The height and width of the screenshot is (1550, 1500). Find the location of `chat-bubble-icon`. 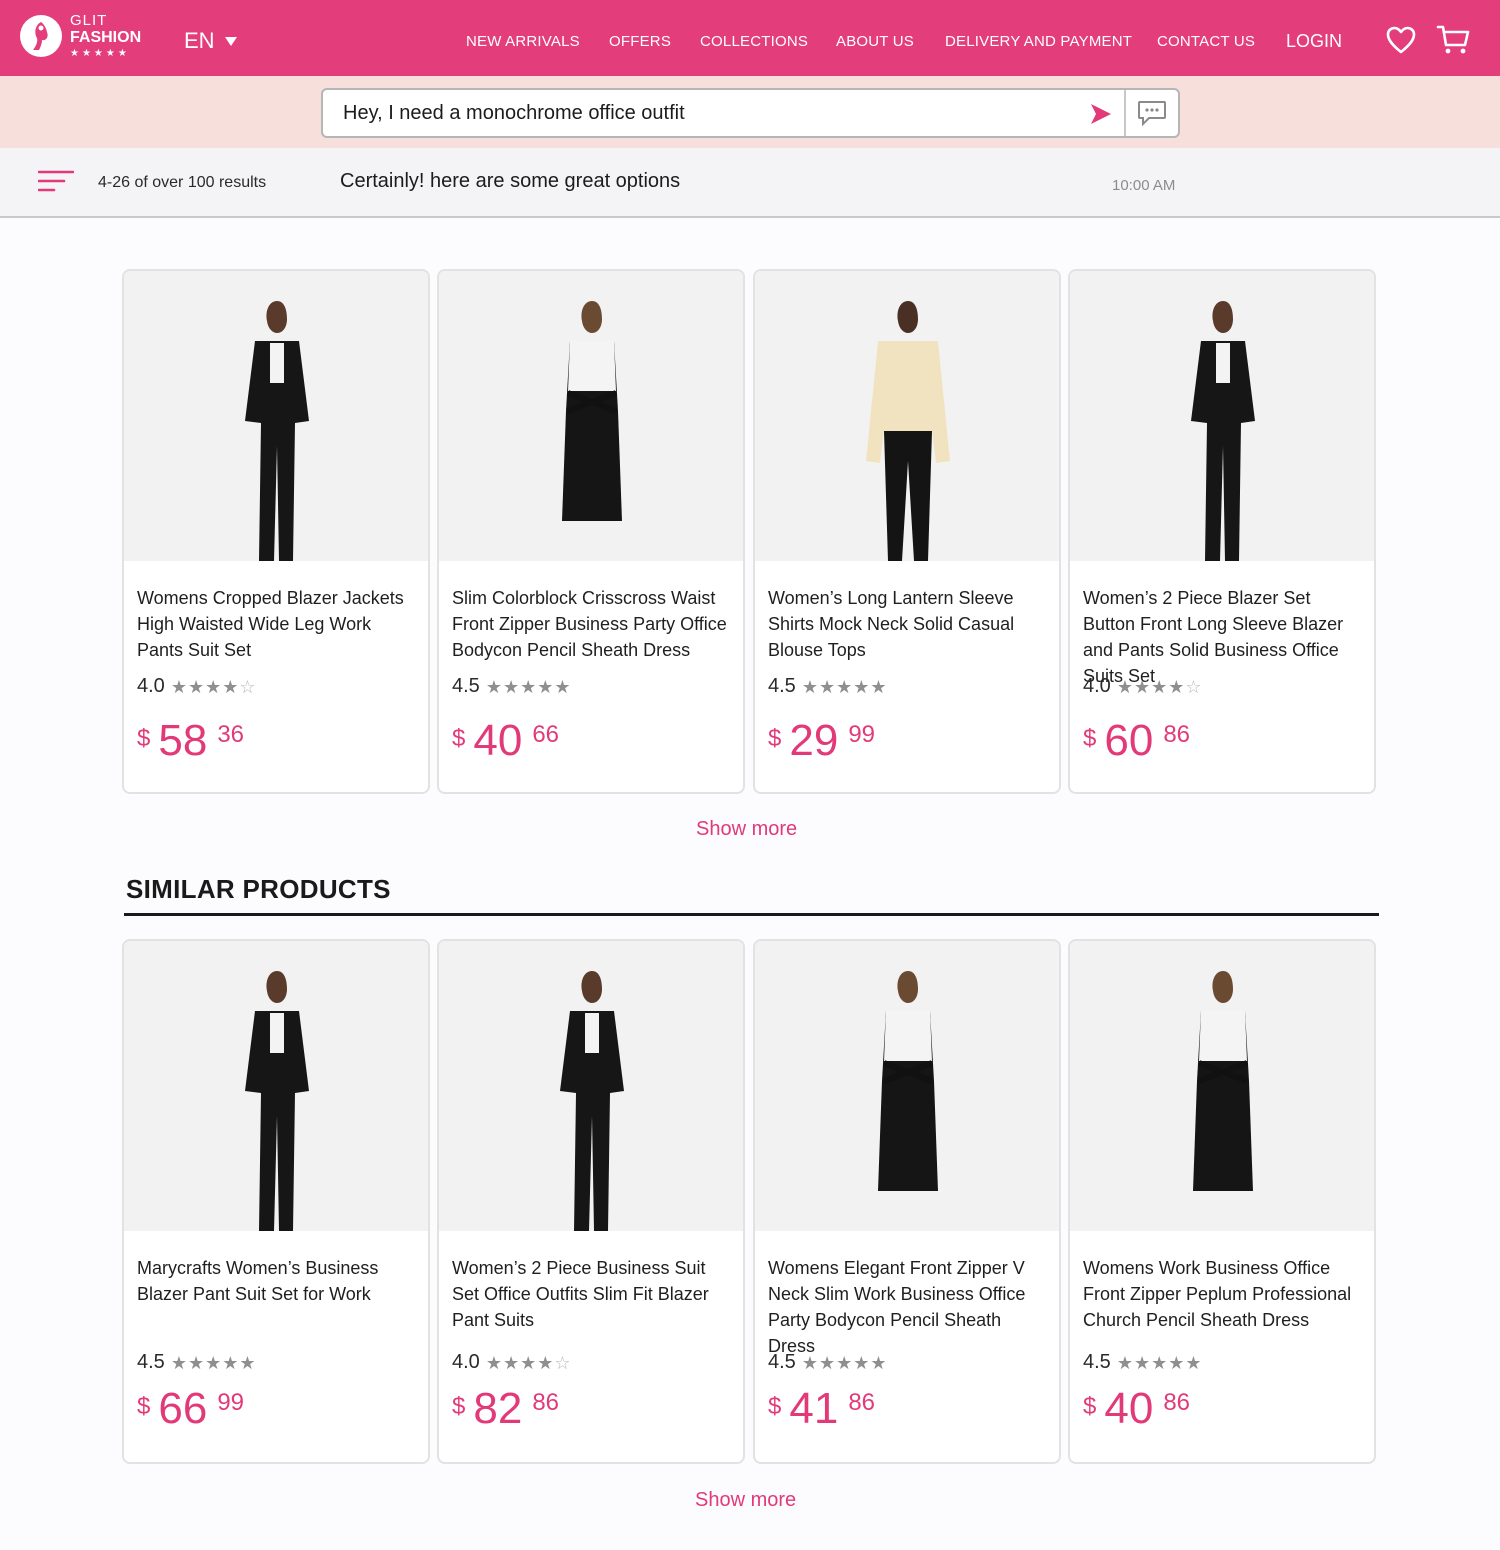

chat-bubble-icon is located at coordinates (1152, 113).